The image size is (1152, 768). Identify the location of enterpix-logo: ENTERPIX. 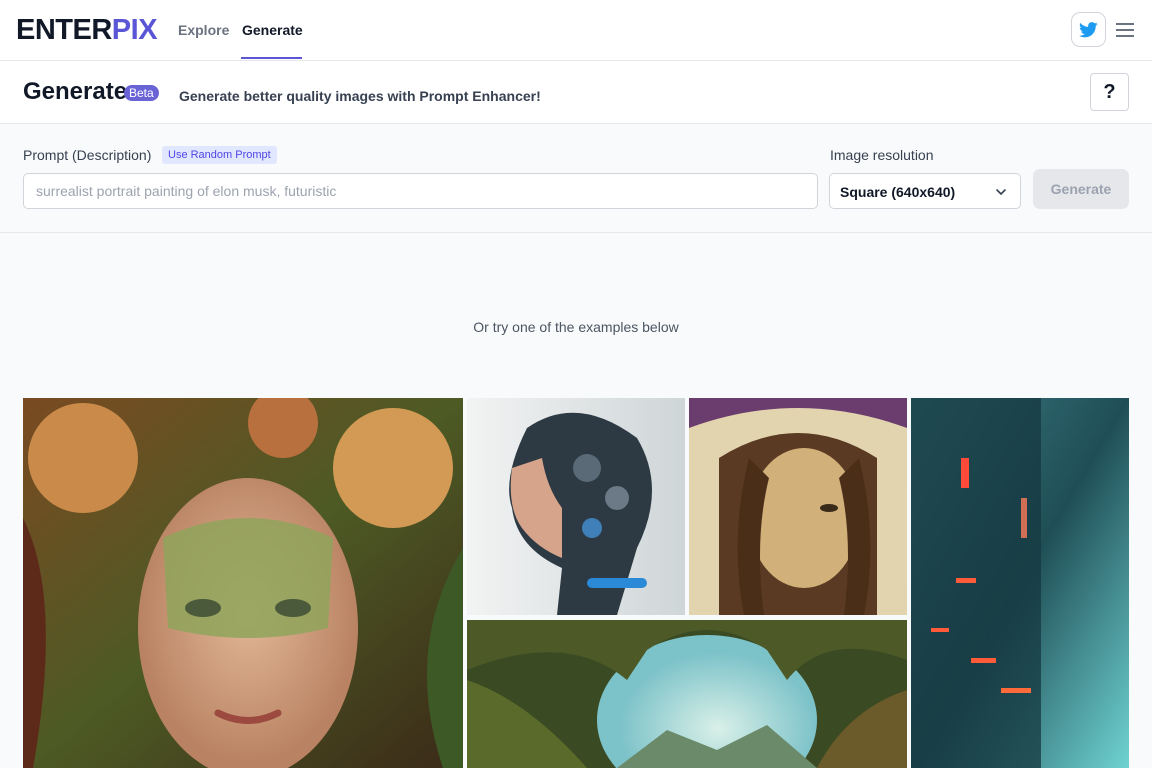
(87, 30).